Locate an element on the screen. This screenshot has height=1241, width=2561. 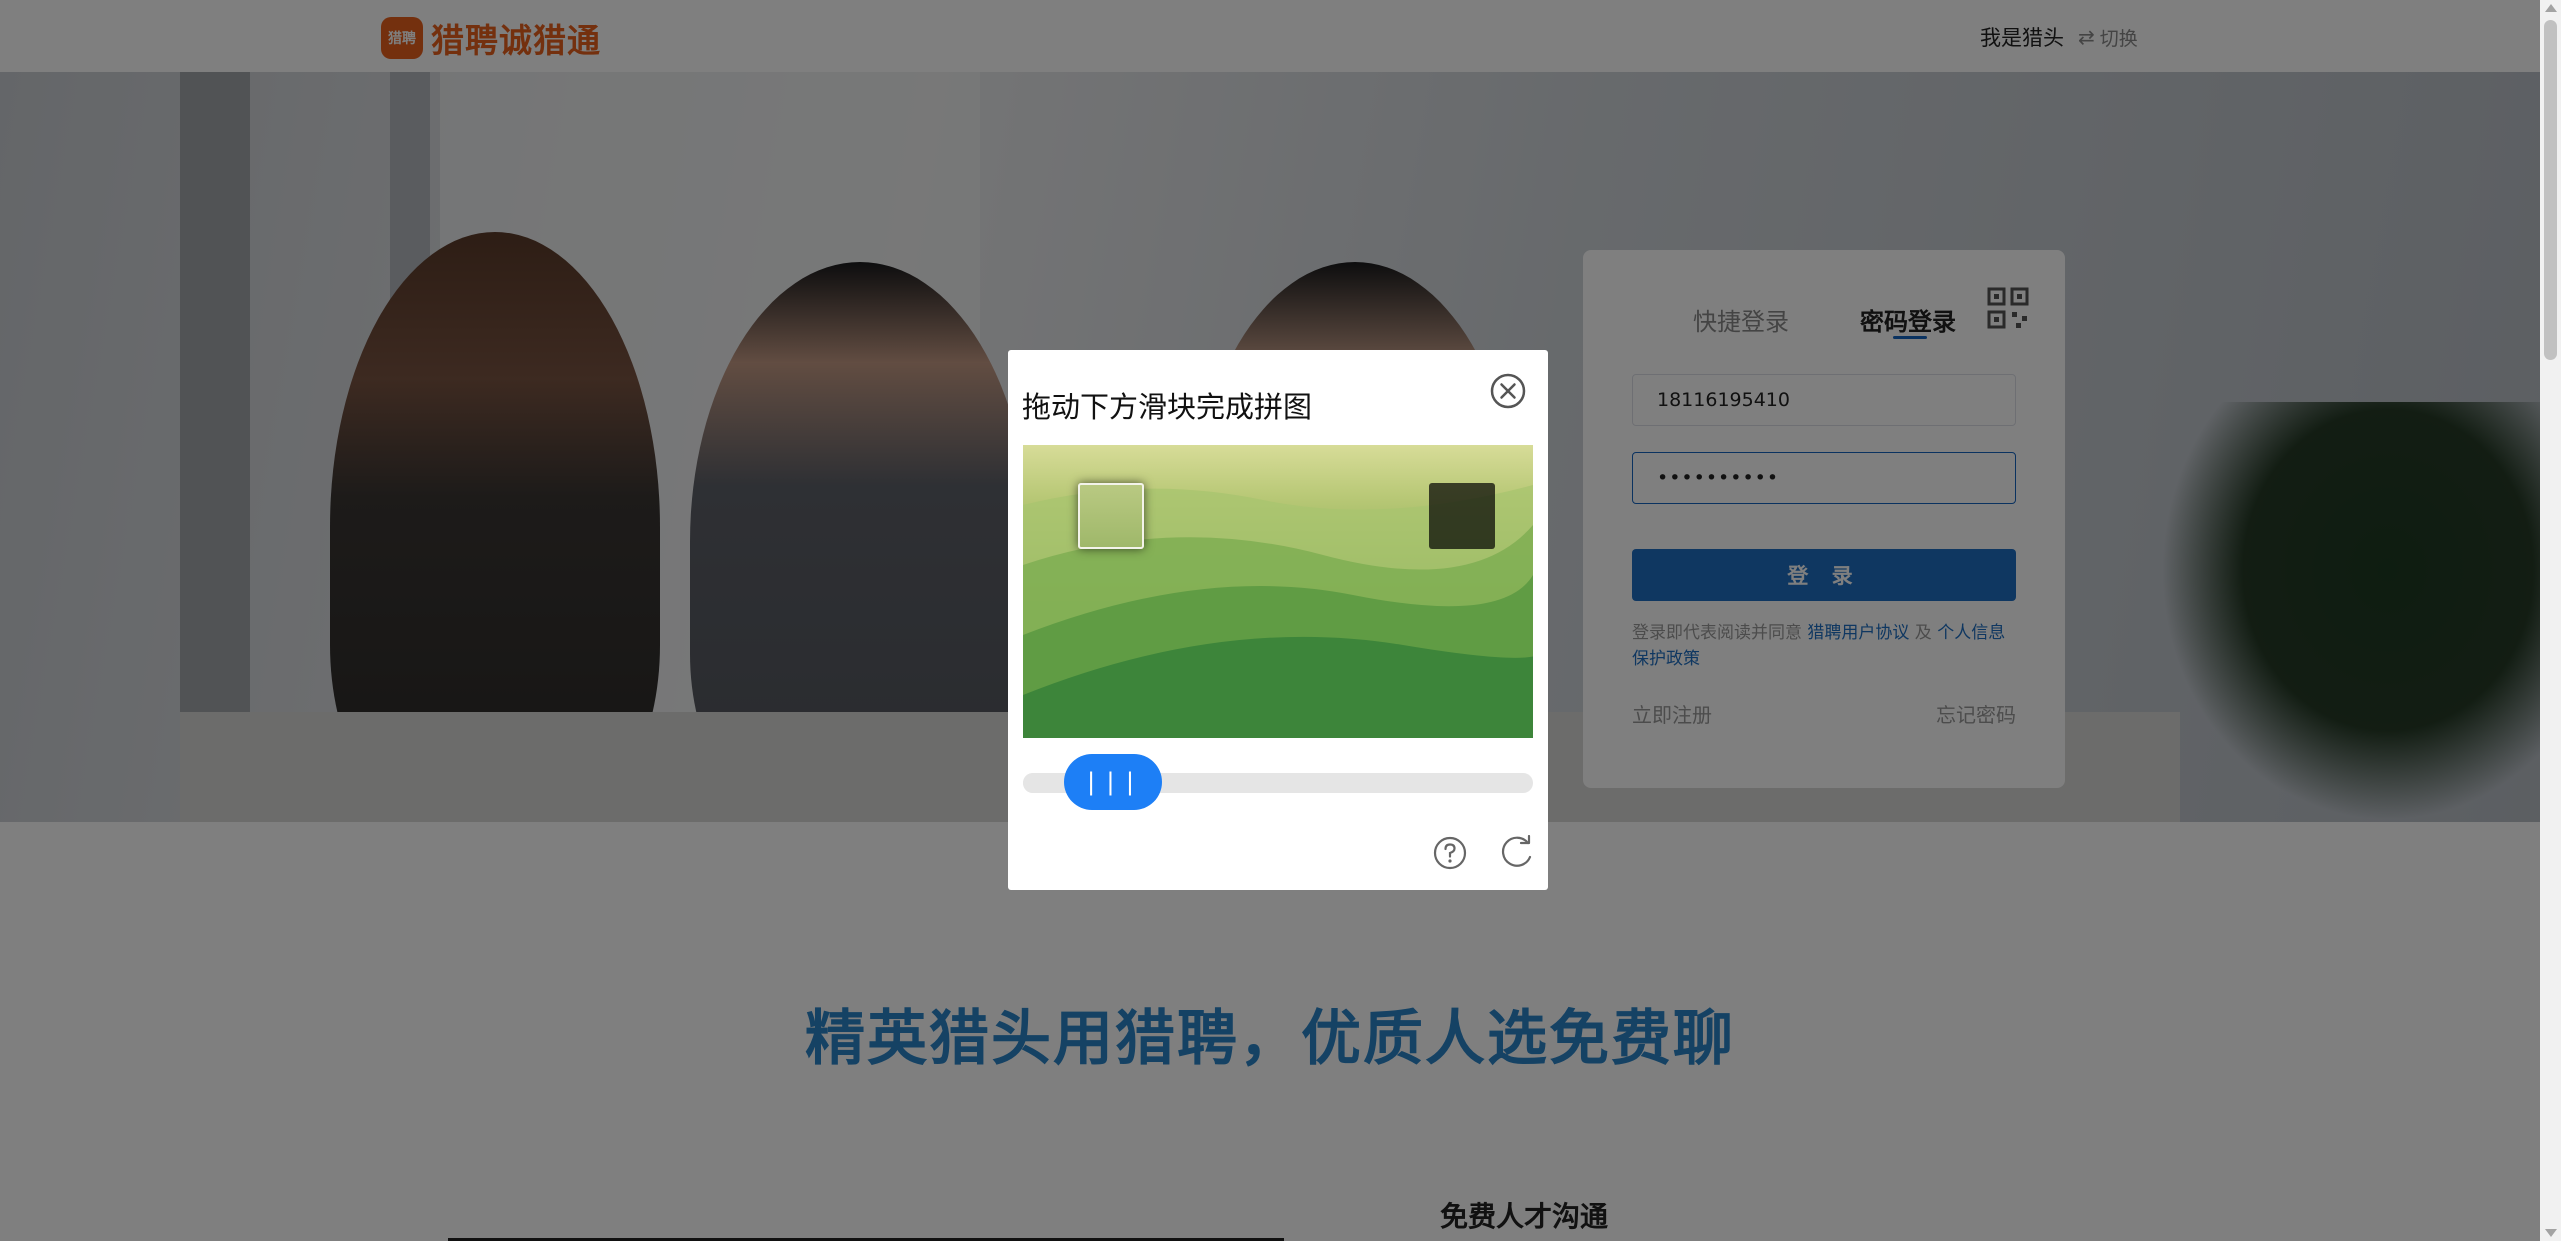
captcha-title: 拖动下方滑块完成拼图 is located at coordinates (1167, 407).